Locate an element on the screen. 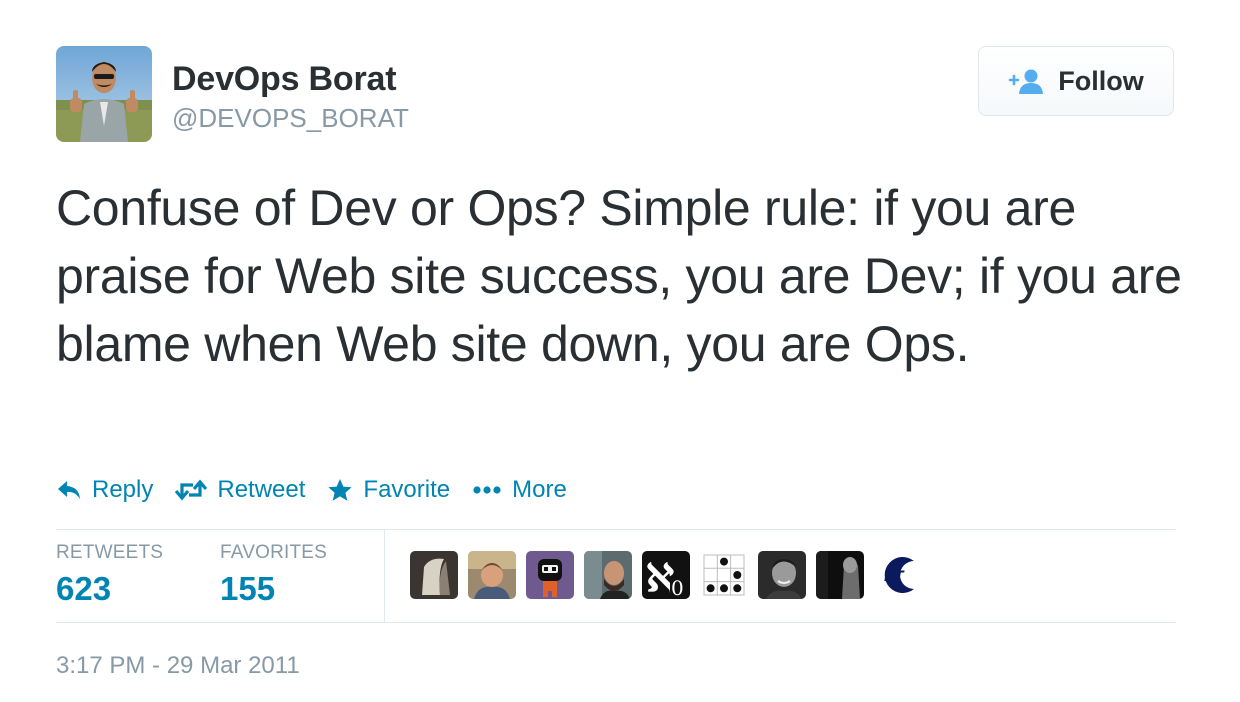  display-name: DevOps Borat is located at coordinates (284, 79).